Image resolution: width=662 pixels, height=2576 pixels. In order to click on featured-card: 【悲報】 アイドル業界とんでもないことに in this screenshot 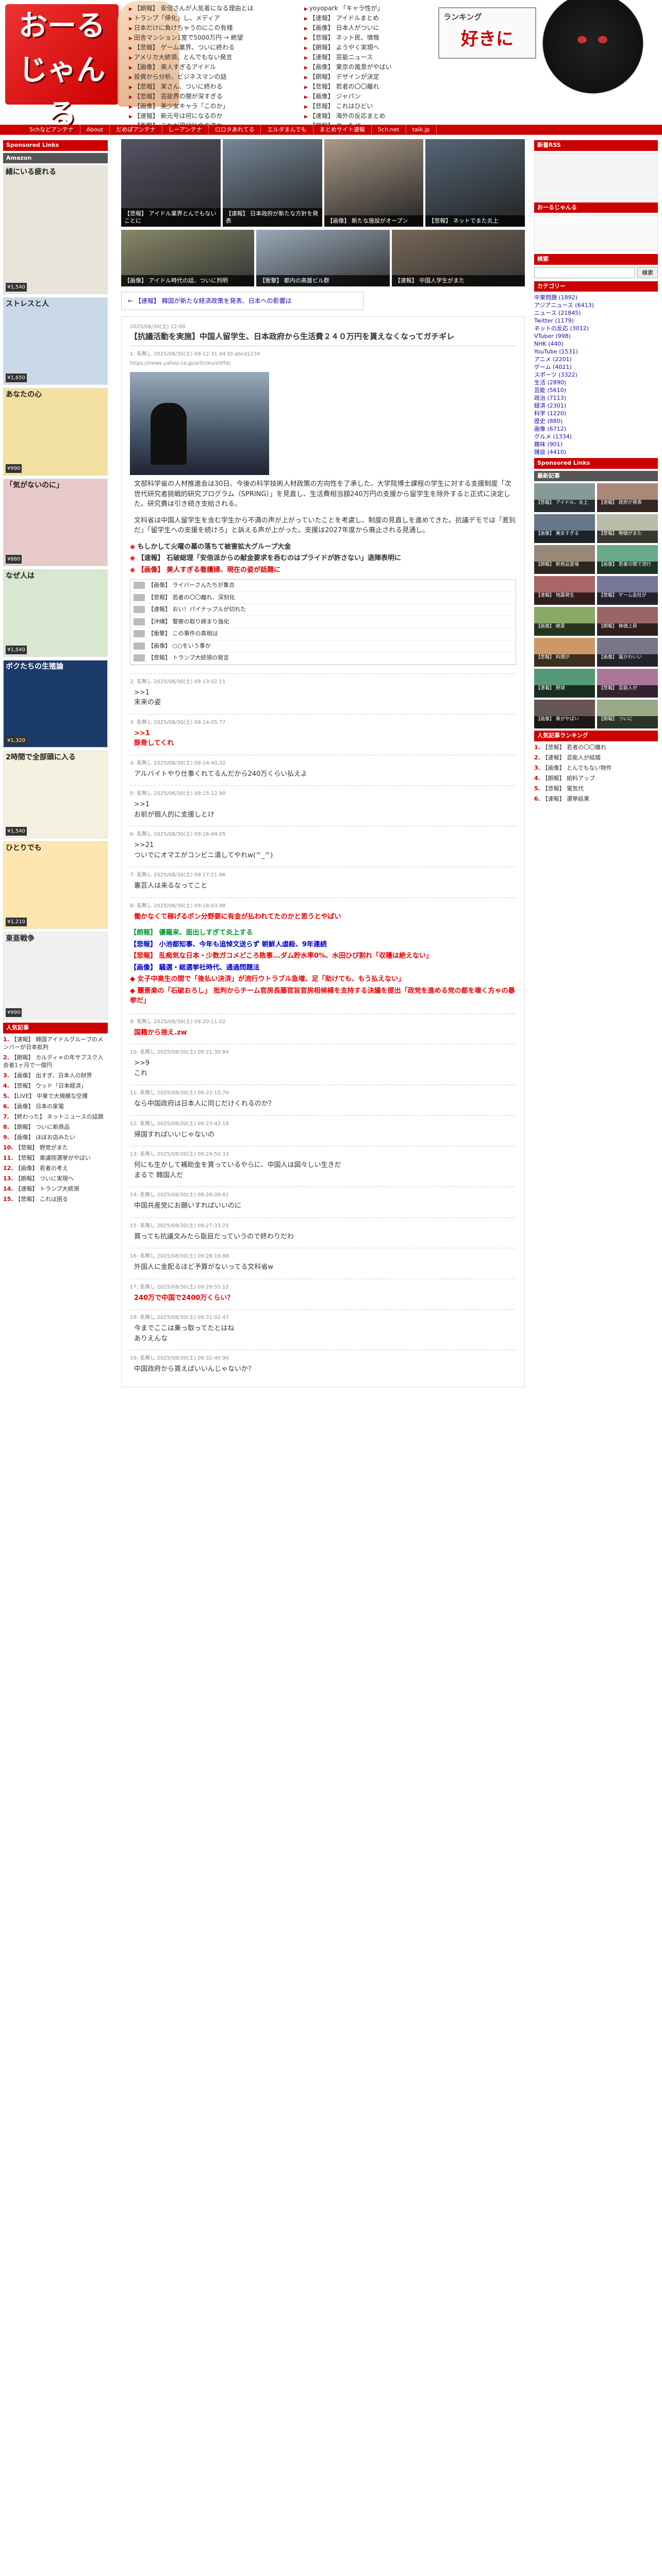, I will do `click(171, 183)`.